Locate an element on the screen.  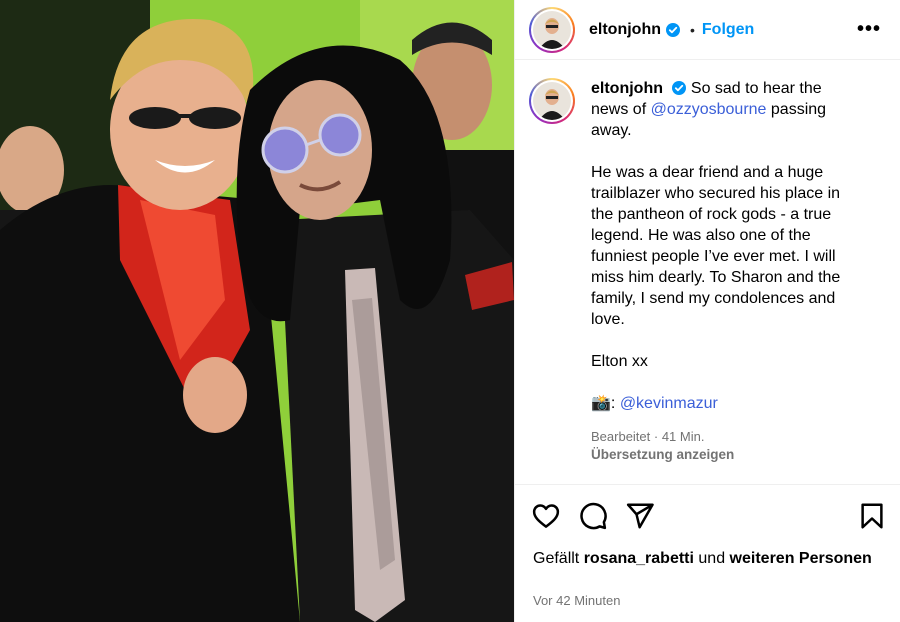
edited-meta: Bearbeitet · 41 Min. is located at coordinates (648, 436).